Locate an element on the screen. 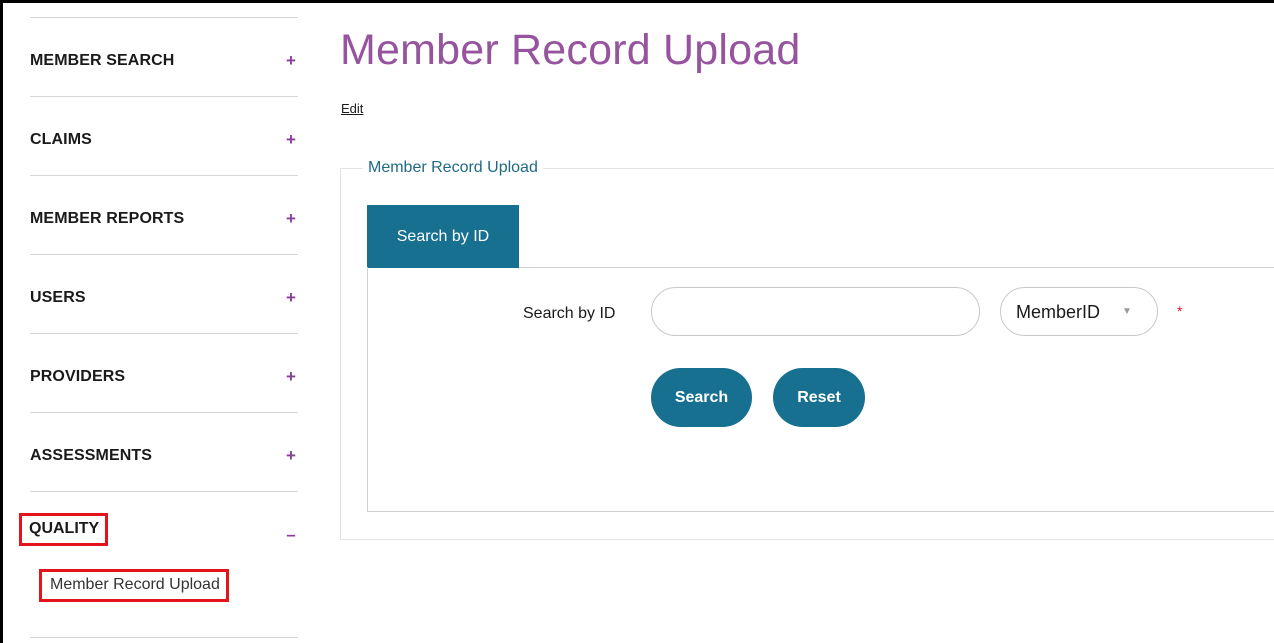 This screenshot has height=643, width=1274. edit-link: Edit is located at coordinates (352, 108).